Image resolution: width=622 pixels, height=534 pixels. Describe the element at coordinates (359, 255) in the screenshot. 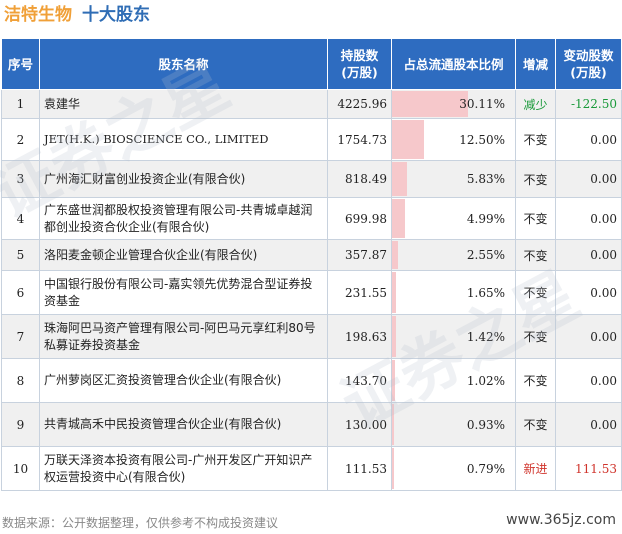

I see `shares-held: 357.87` at that location.